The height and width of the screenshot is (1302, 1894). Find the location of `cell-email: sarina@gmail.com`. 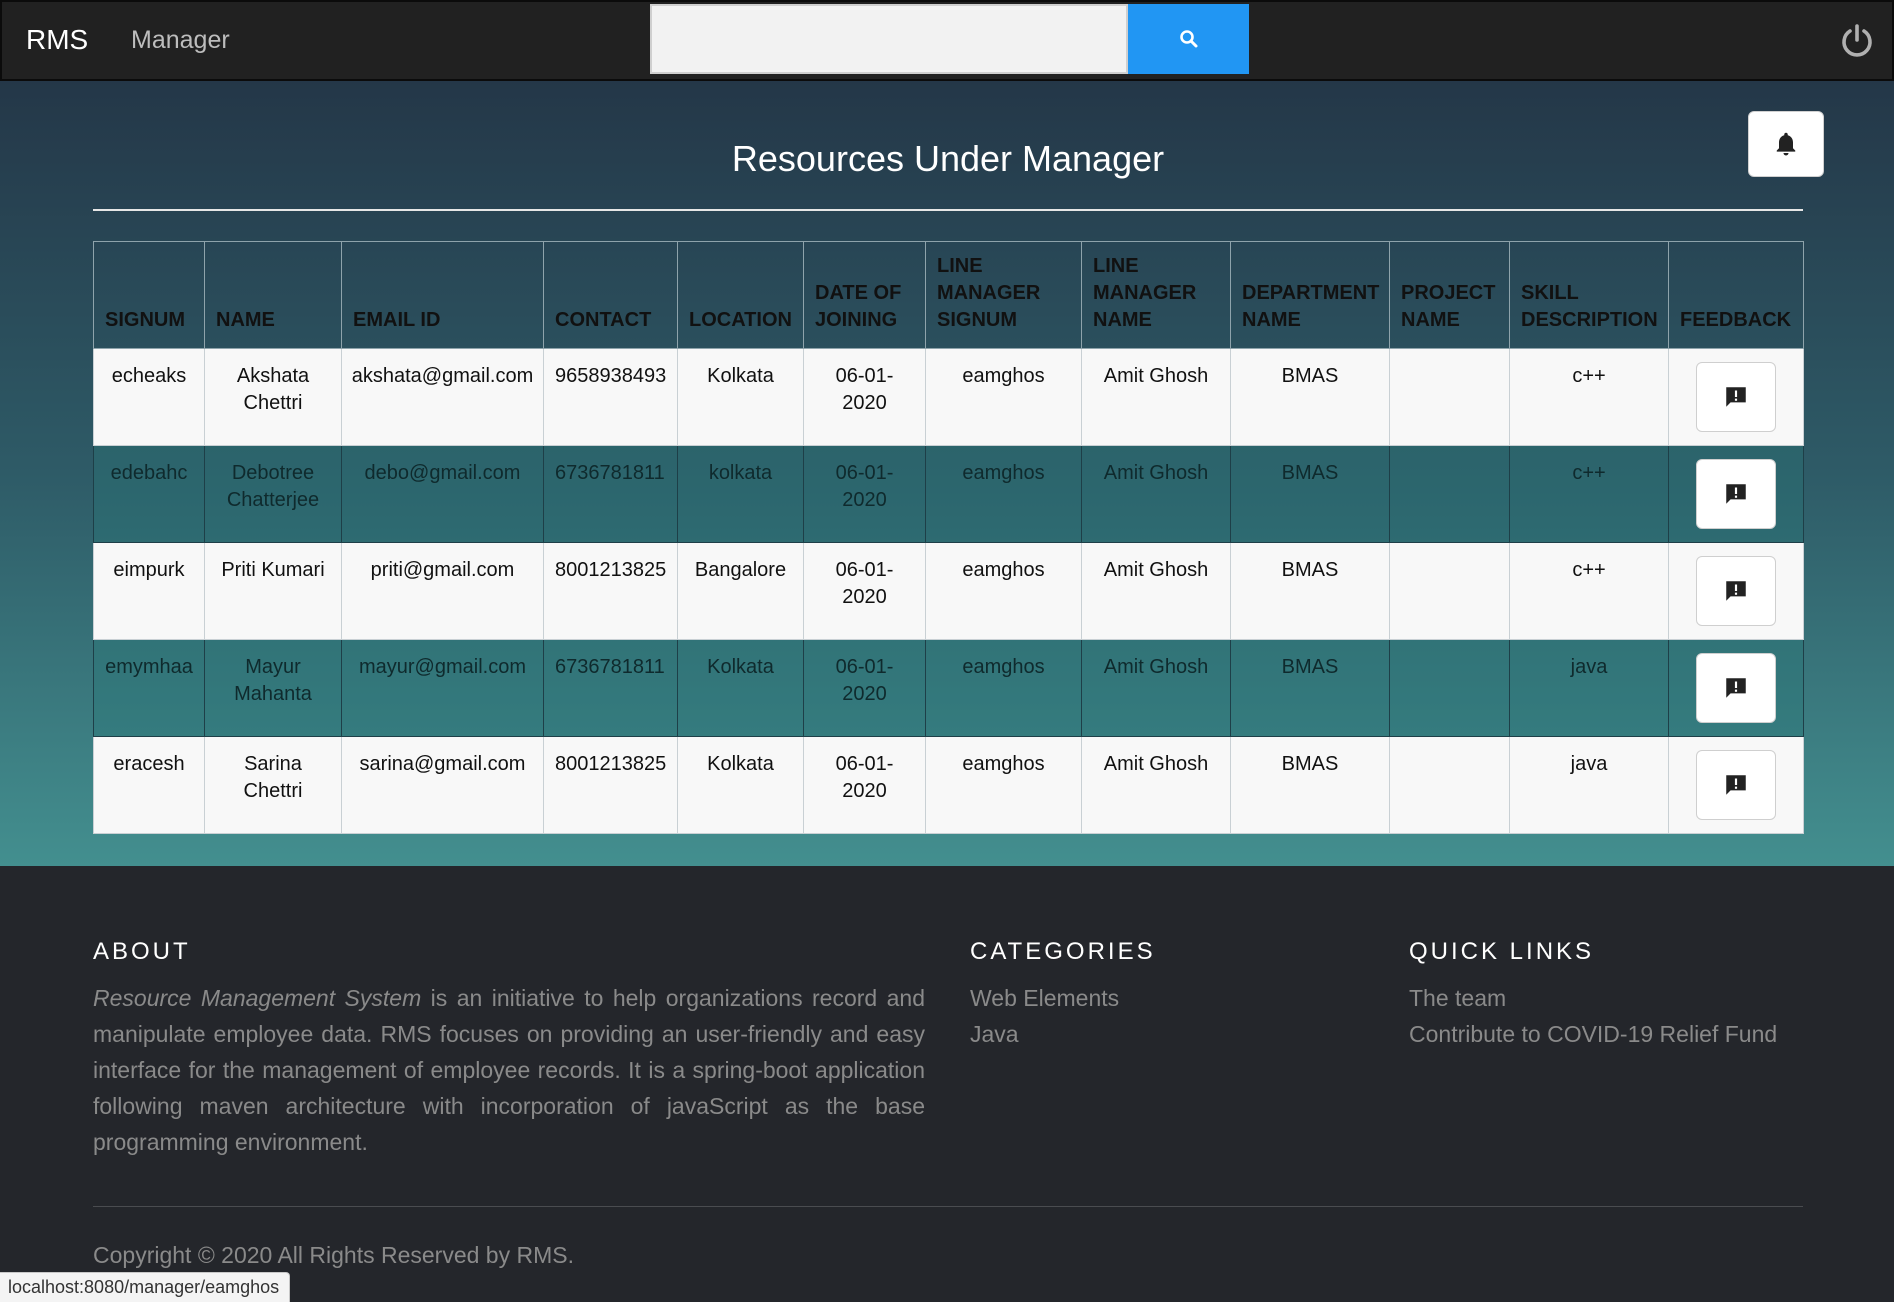

cell-email: sarina@gmail.com is located at coordinates (442, 785).